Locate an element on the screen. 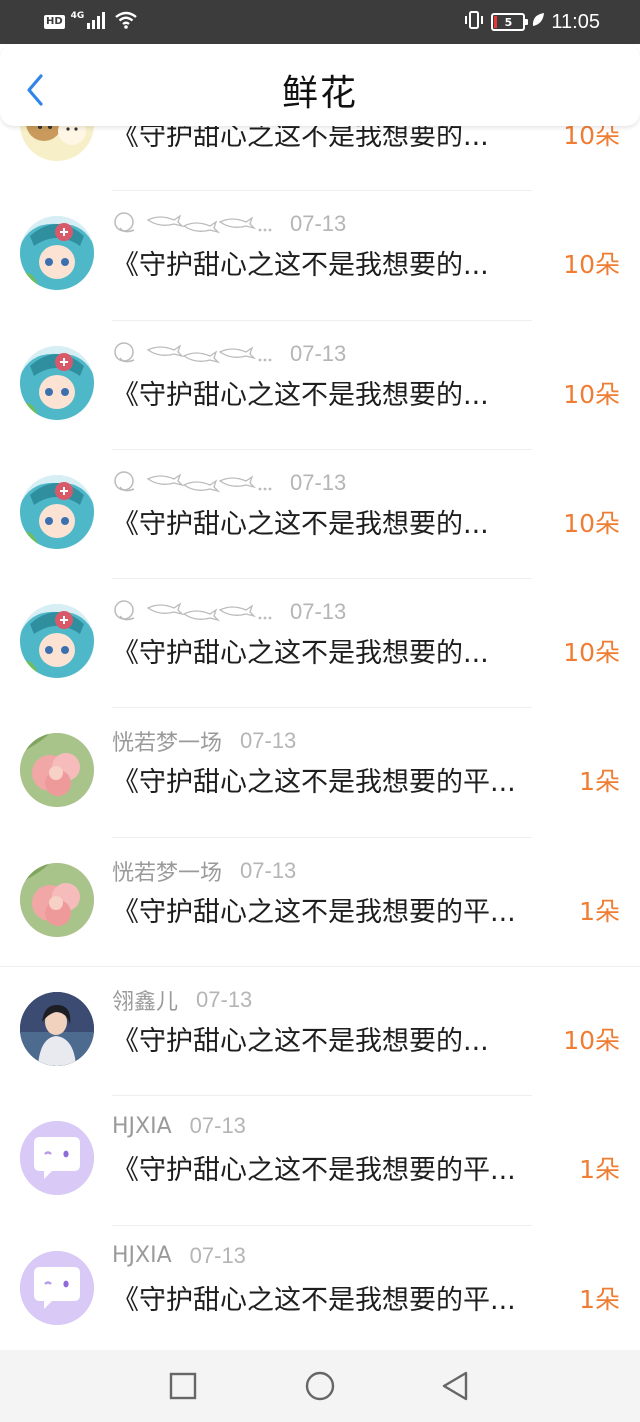 Image resolution: width=640 pixels, height=1422 pixels. hd-badge: HD is located at coordinates (54, 22).